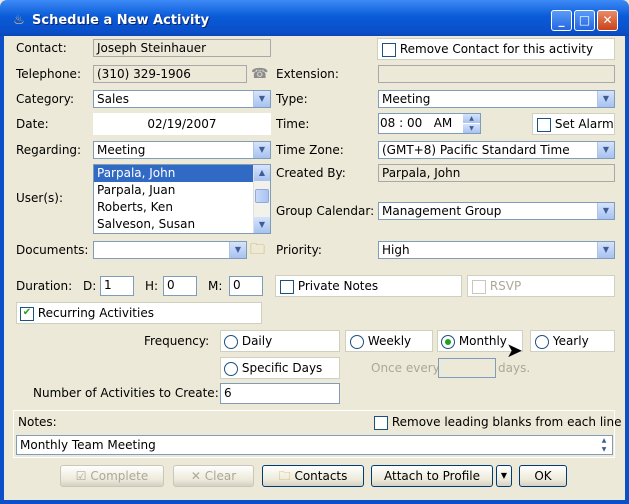 The width and height of the screenshot is (629, 504). What do you see at coordinates (152, 286) in the screenshot?
I see `duration-h-label: H:` at bounding box center [152, 286].